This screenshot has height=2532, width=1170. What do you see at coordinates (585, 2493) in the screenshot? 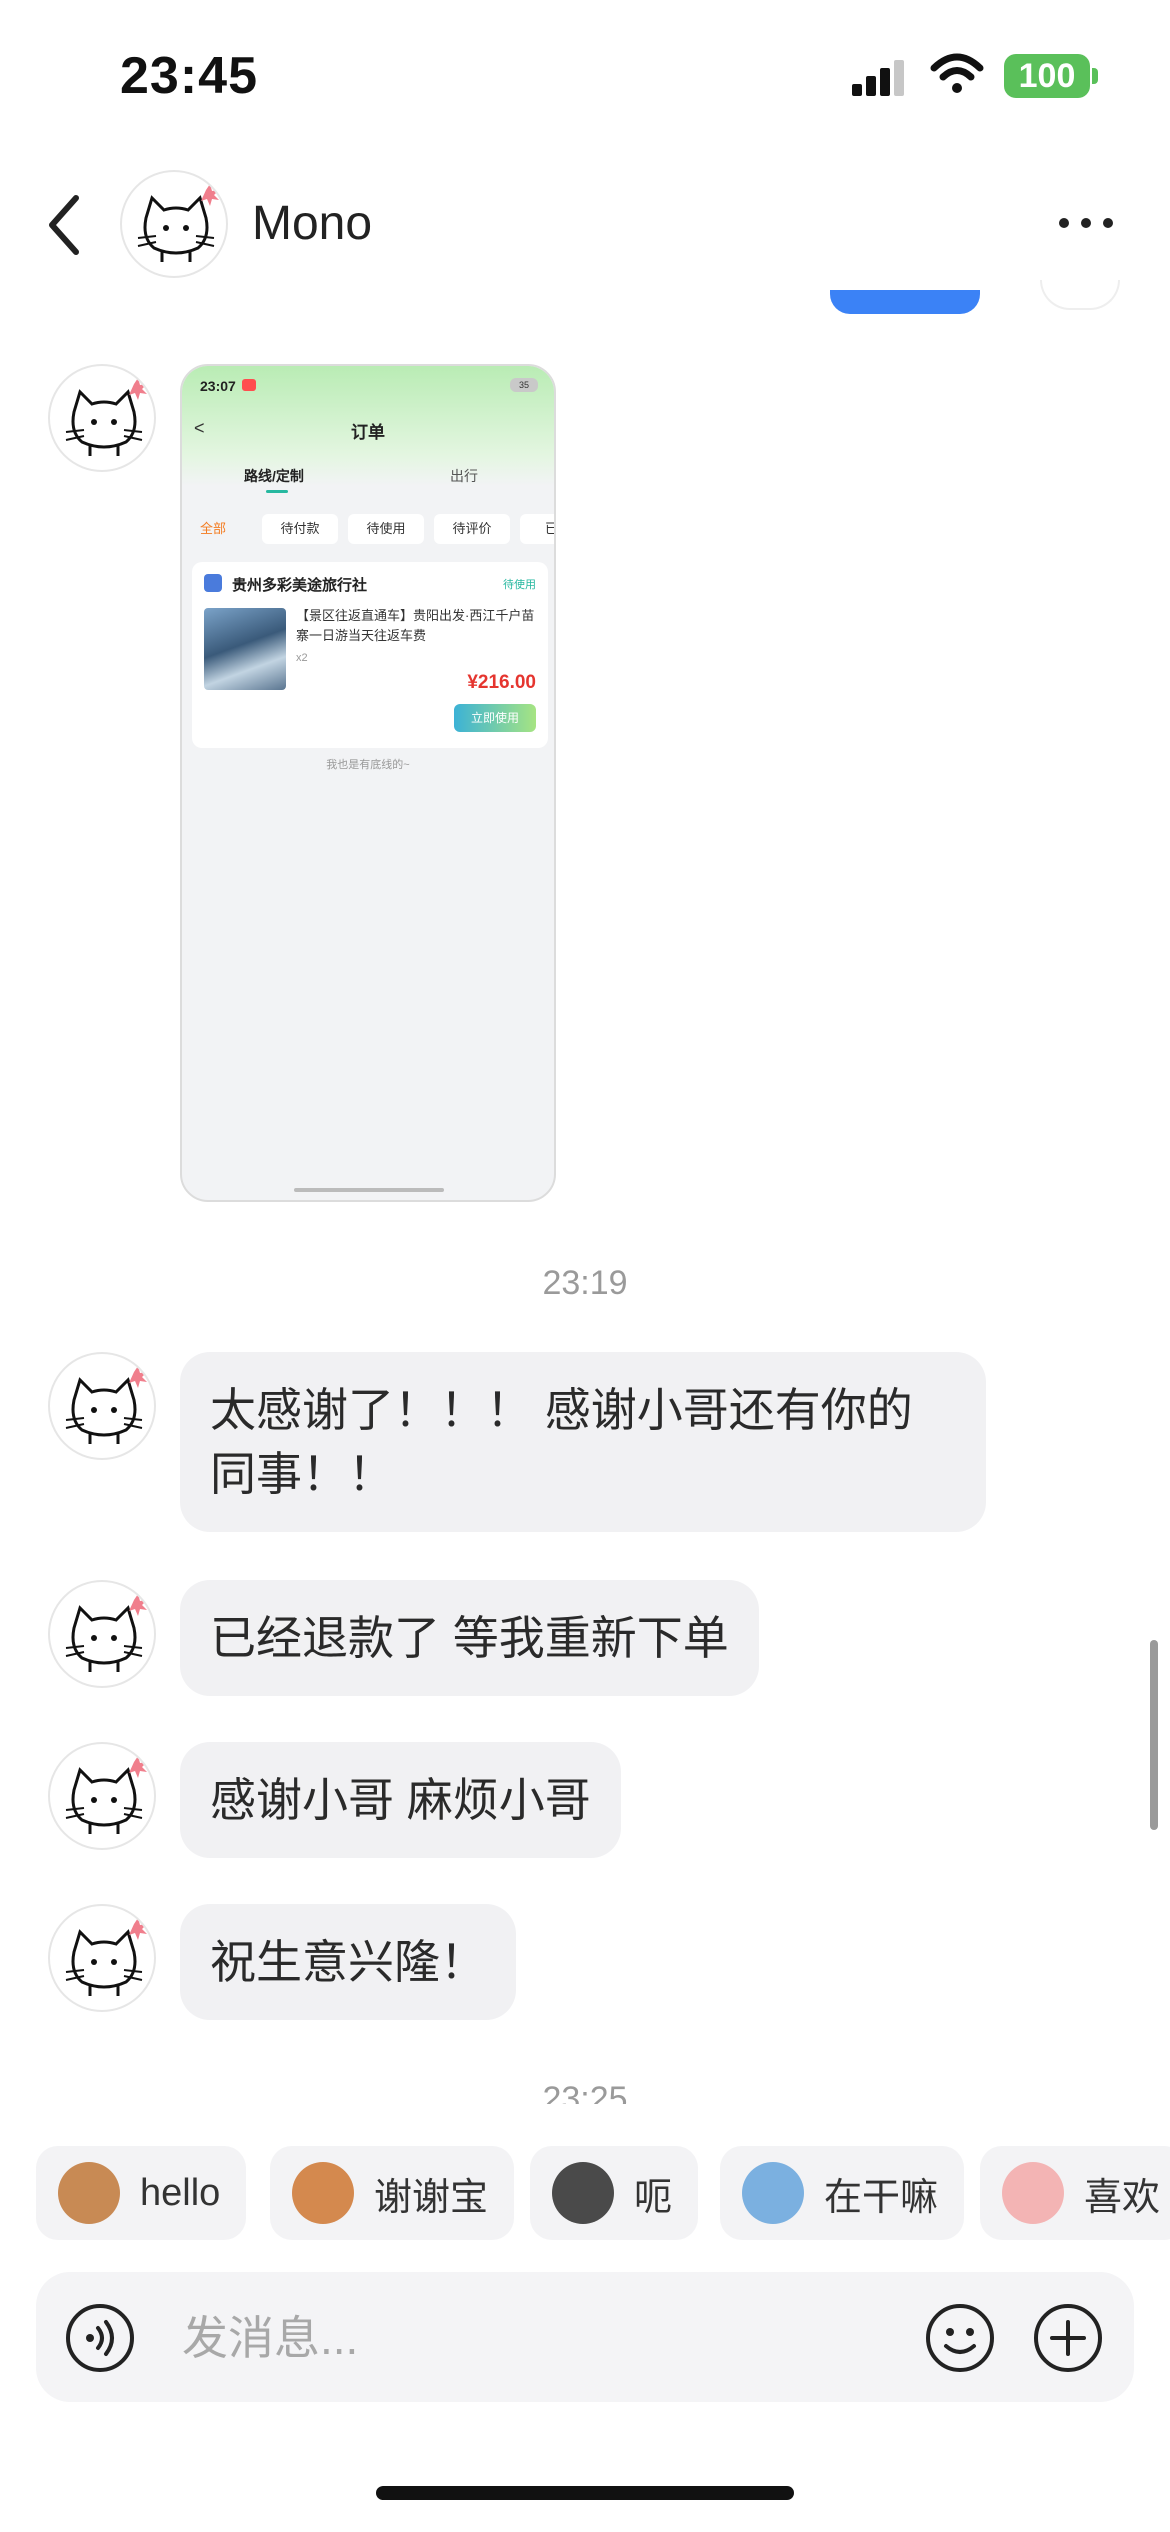
I see `home-indicator` at bounding box center [585, 2493].